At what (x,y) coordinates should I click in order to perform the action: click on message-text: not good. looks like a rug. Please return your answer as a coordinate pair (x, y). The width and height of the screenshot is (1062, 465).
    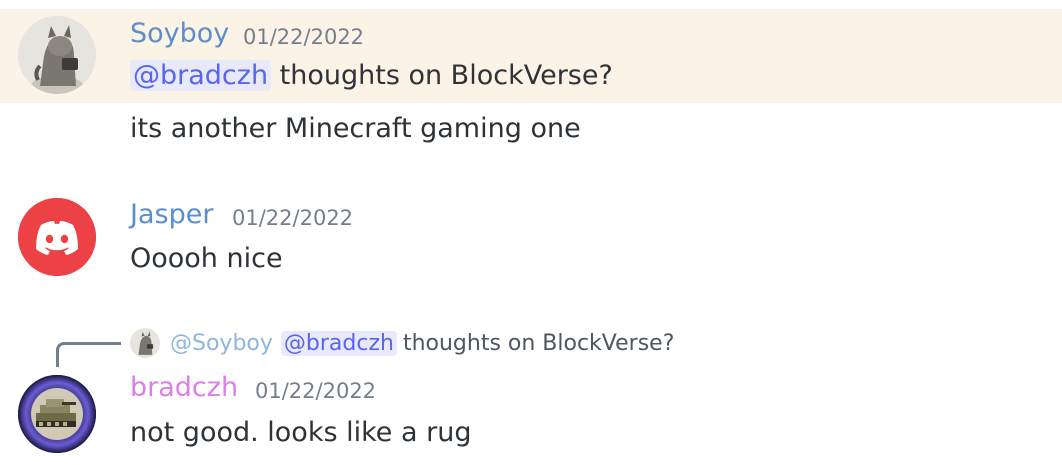
    Looking at the image, I should click on (301, 432).